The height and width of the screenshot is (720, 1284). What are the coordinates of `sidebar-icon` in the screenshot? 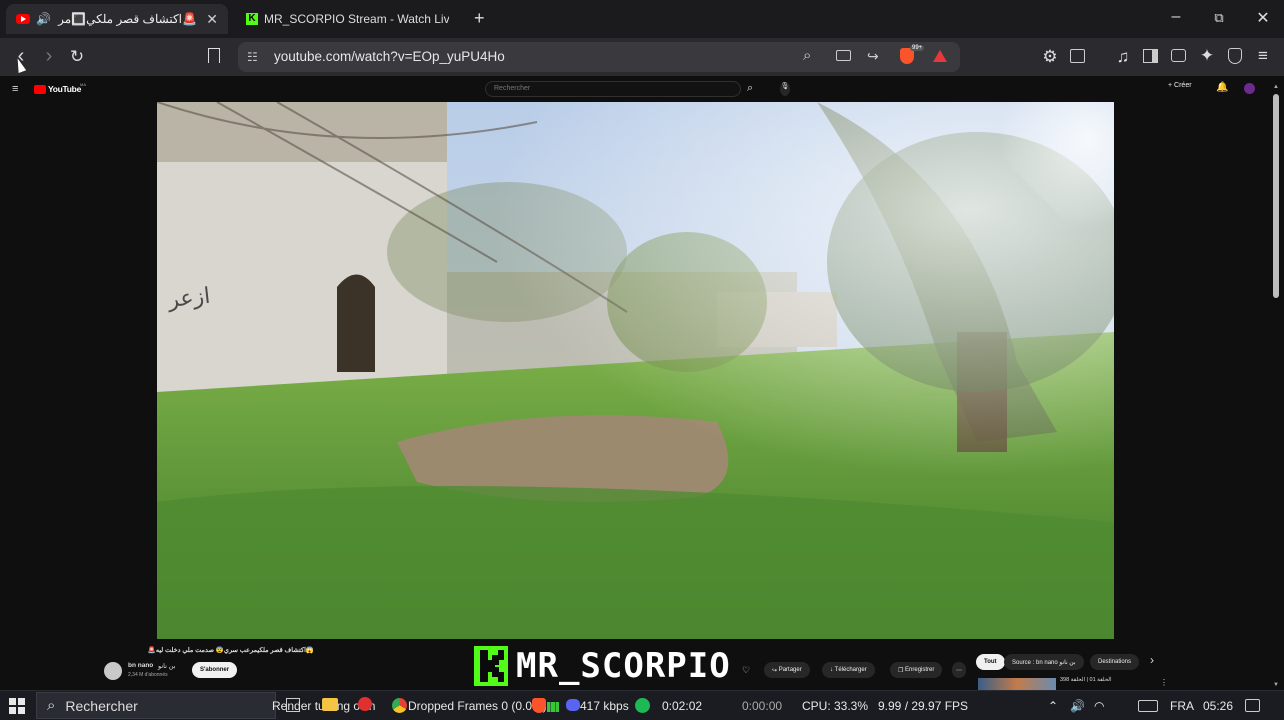 It's located at (1150, 56).